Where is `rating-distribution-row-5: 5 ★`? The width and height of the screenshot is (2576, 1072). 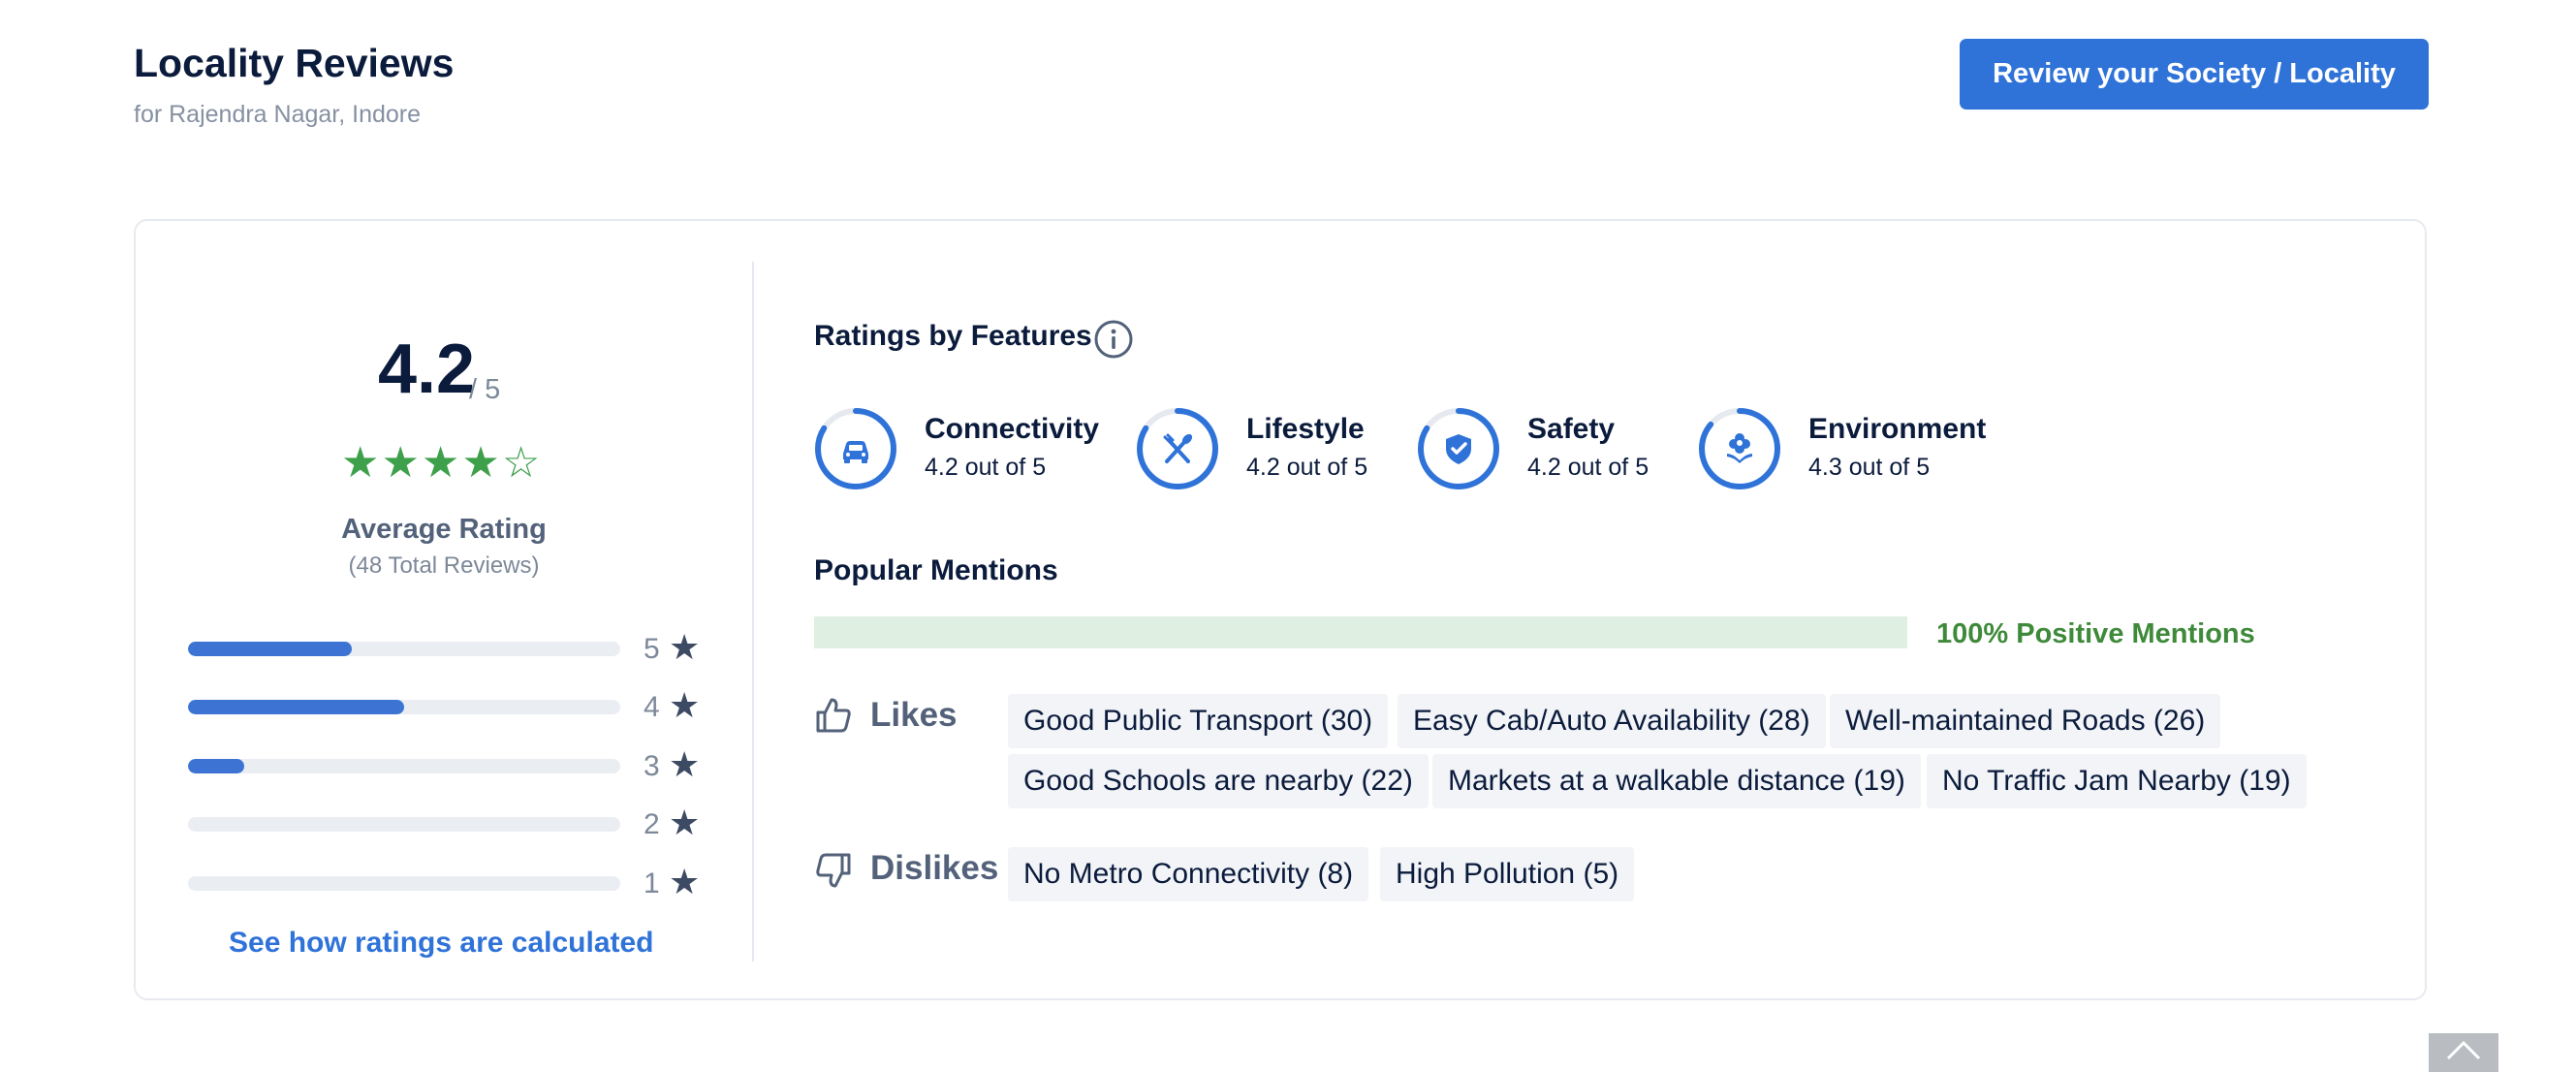 rating-distribution-row-5: 5 ★ is located at coordinates (449, 648).